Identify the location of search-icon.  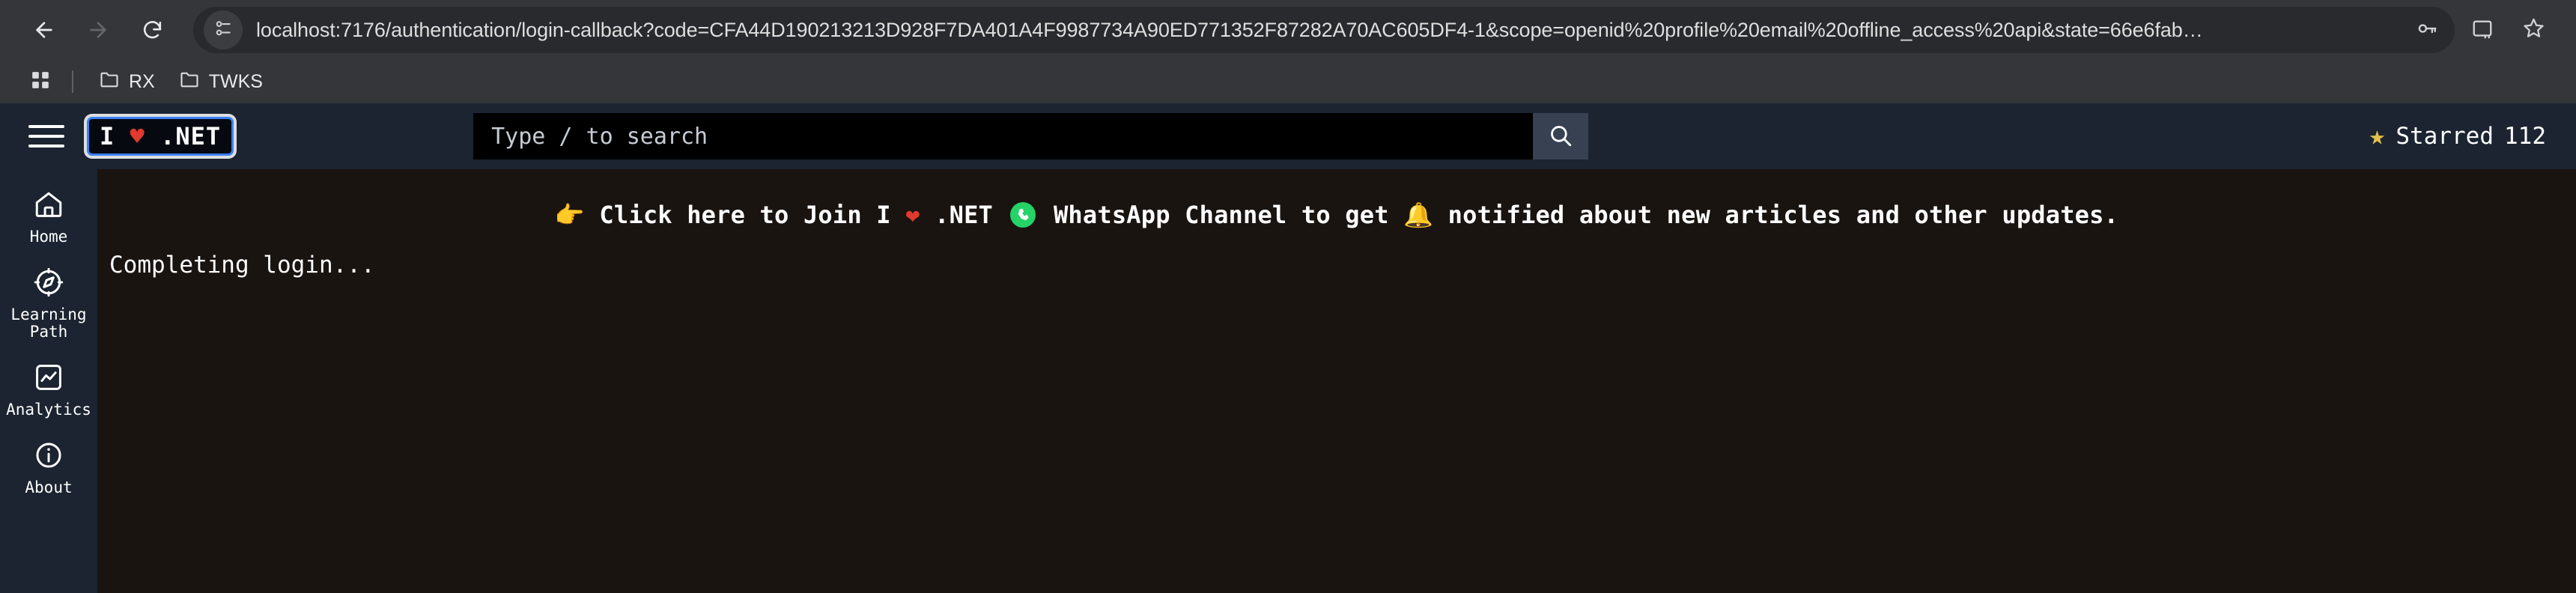
(1560, 136).